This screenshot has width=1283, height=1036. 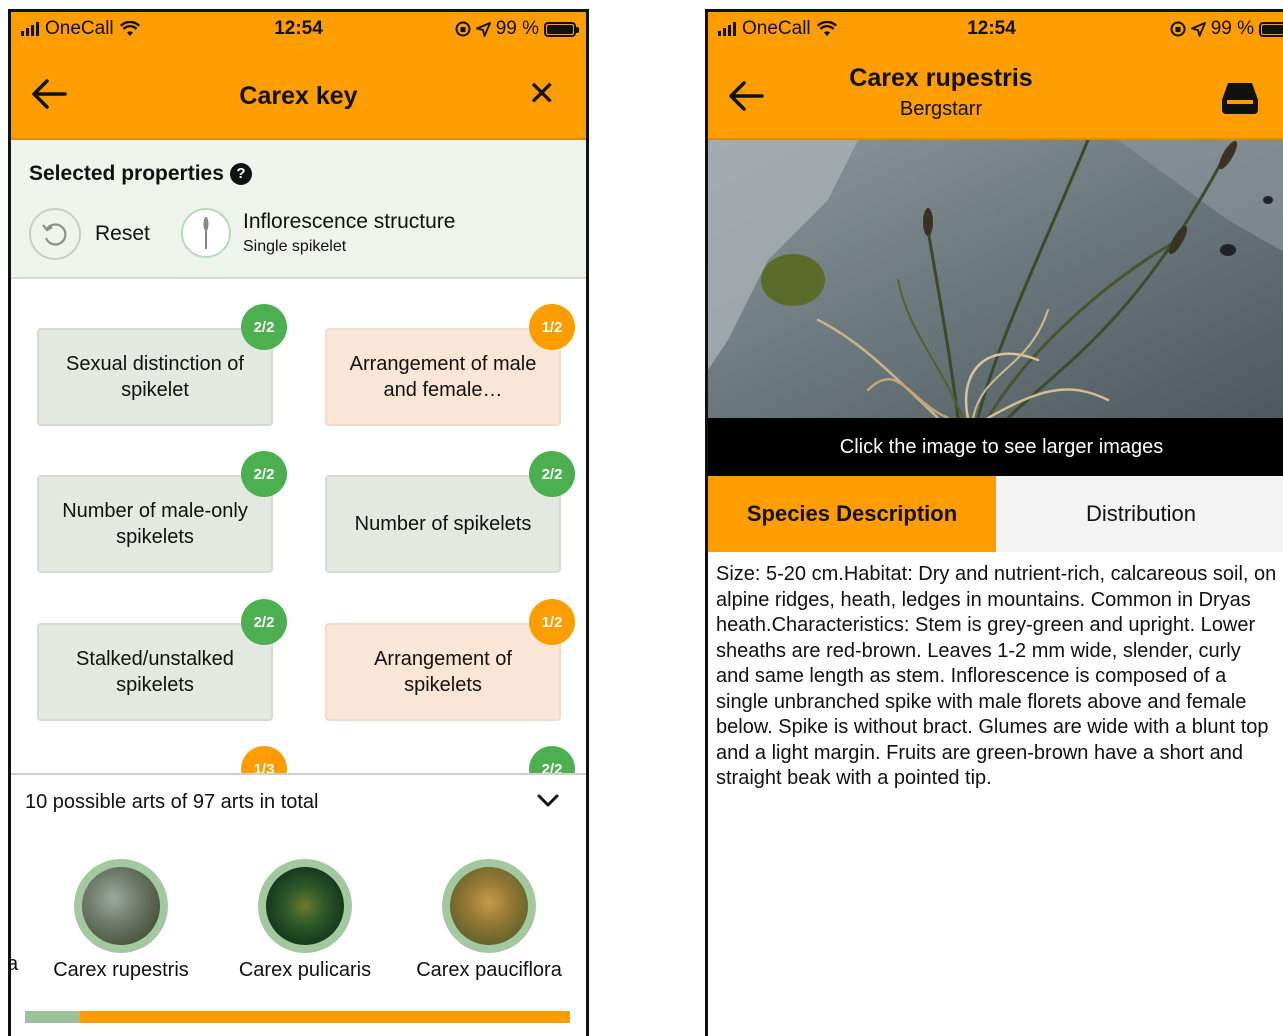 What do you see at coordinates (852, 514) in the screenshot?
I see `tab-species-description: Species Description` at bounding box center [852, 514].